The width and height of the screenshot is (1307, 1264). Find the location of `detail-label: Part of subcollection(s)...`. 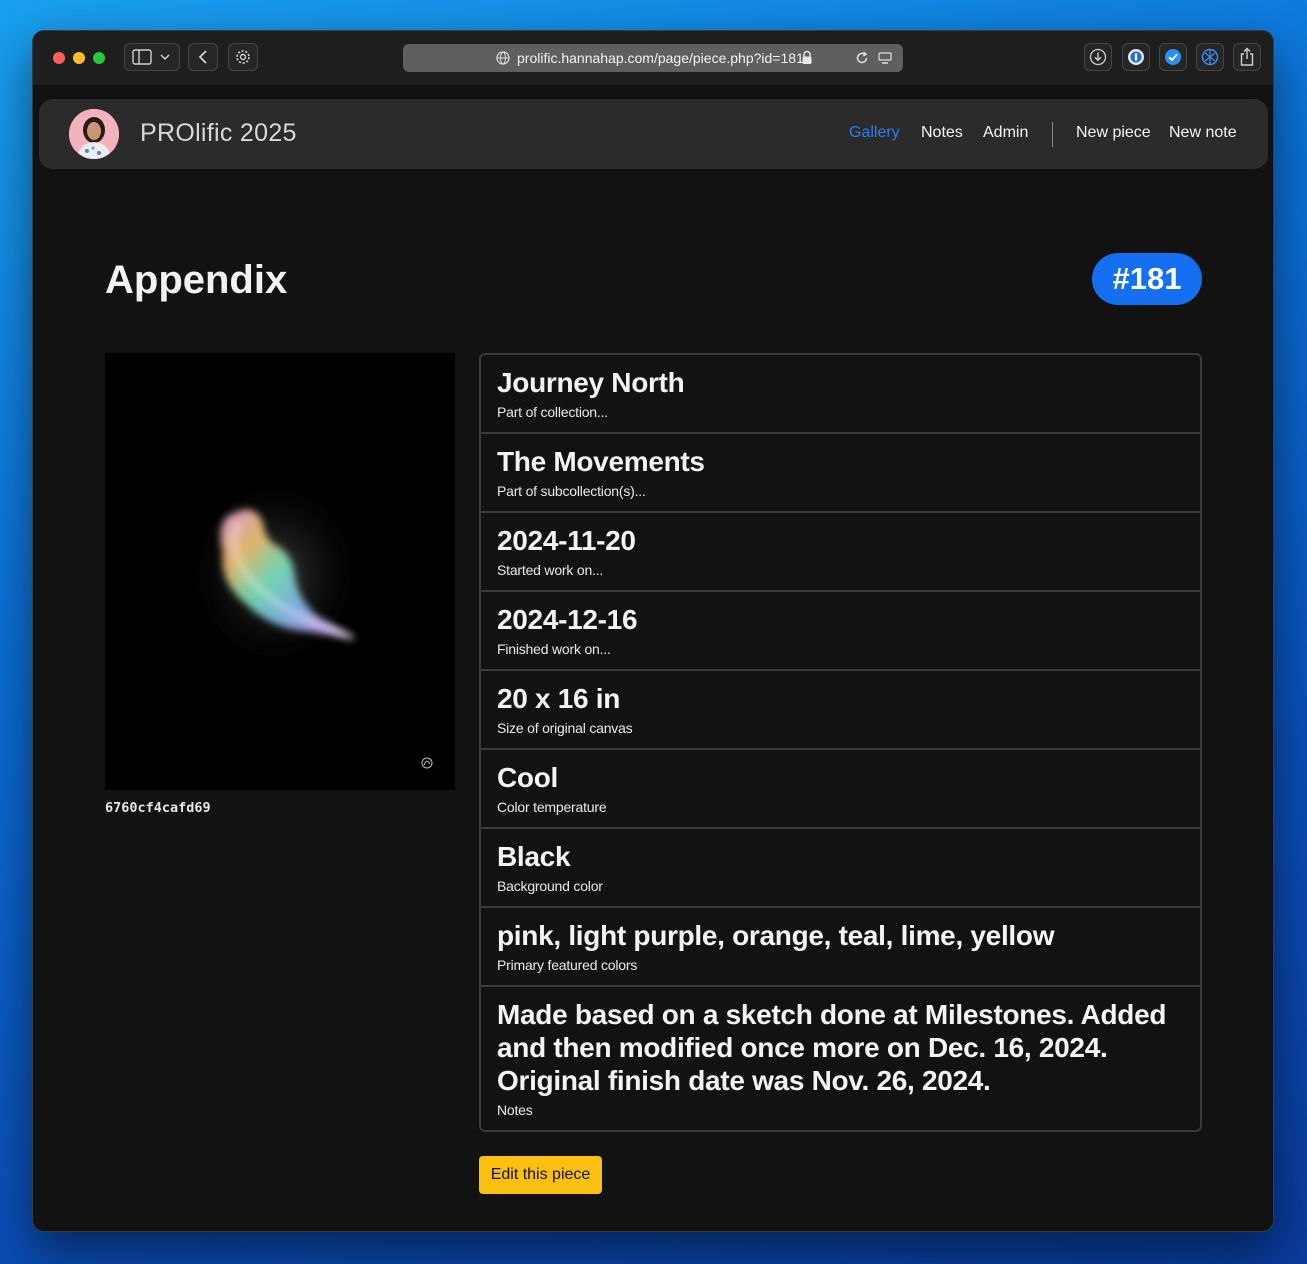

detail-label: Part of subcollection(s)... is located at coordinates (571, 491).